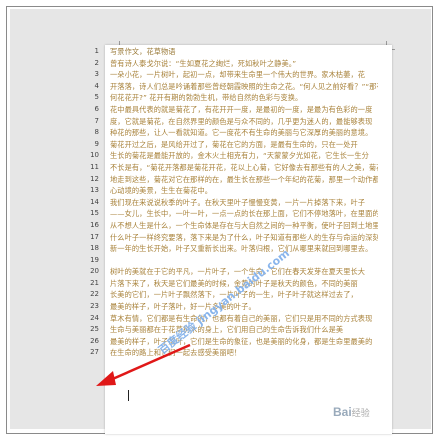  I want to click on baidu-logo: Bai经验, so click(351, 412).